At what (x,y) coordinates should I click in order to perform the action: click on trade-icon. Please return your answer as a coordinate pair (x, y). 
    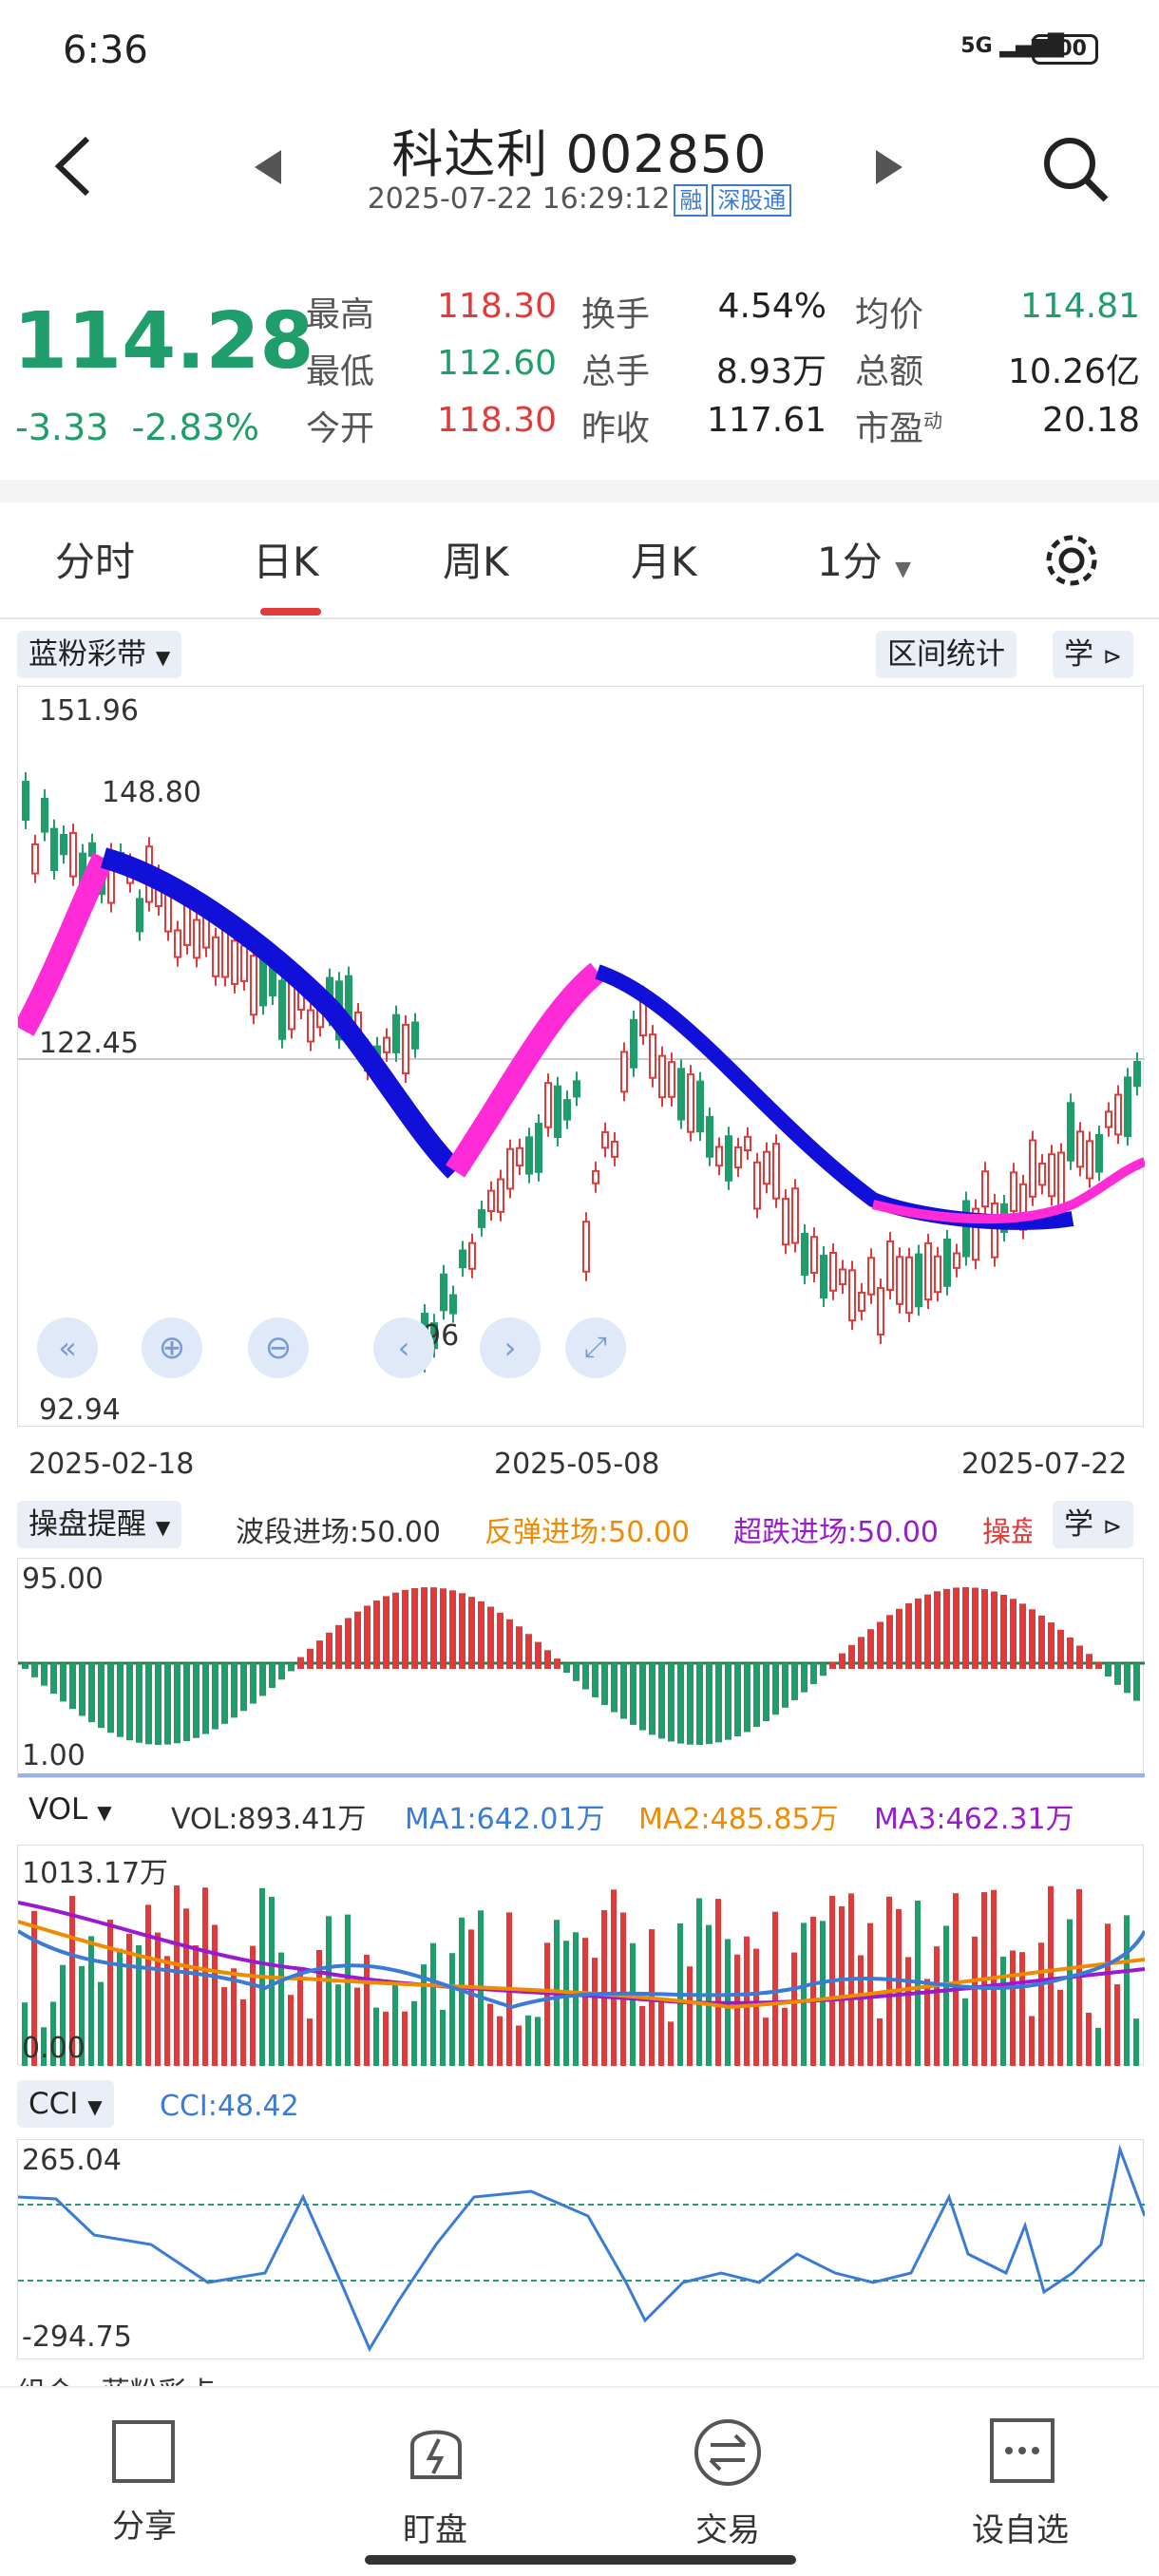
    Looking at the image, I should click on (727, 2452).